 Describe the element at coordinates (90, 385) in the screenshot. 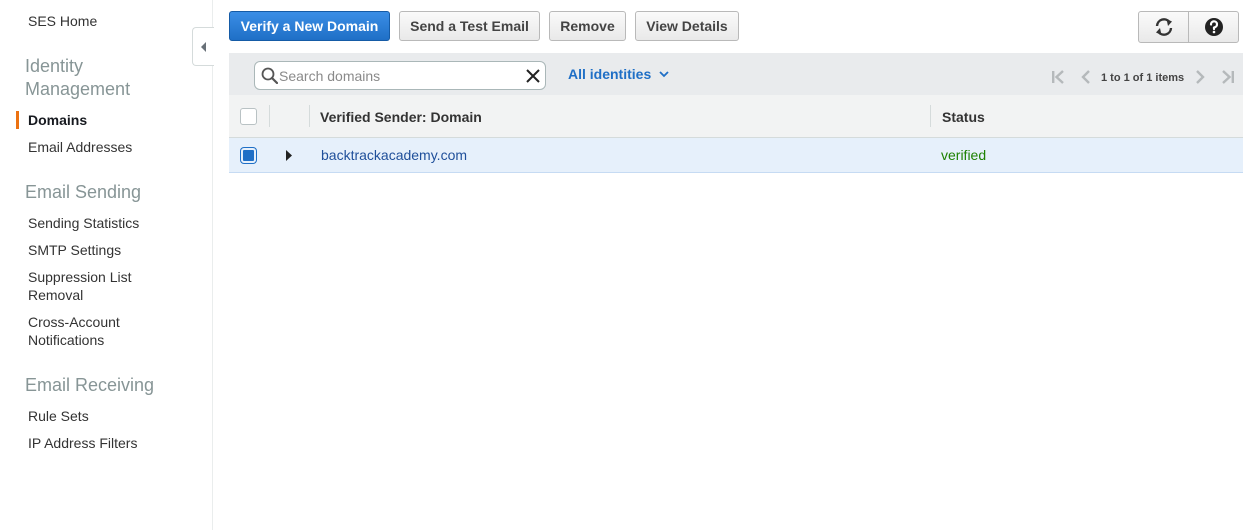

I see `sidebar-section-email-receiving: Email Receiving` at that location.